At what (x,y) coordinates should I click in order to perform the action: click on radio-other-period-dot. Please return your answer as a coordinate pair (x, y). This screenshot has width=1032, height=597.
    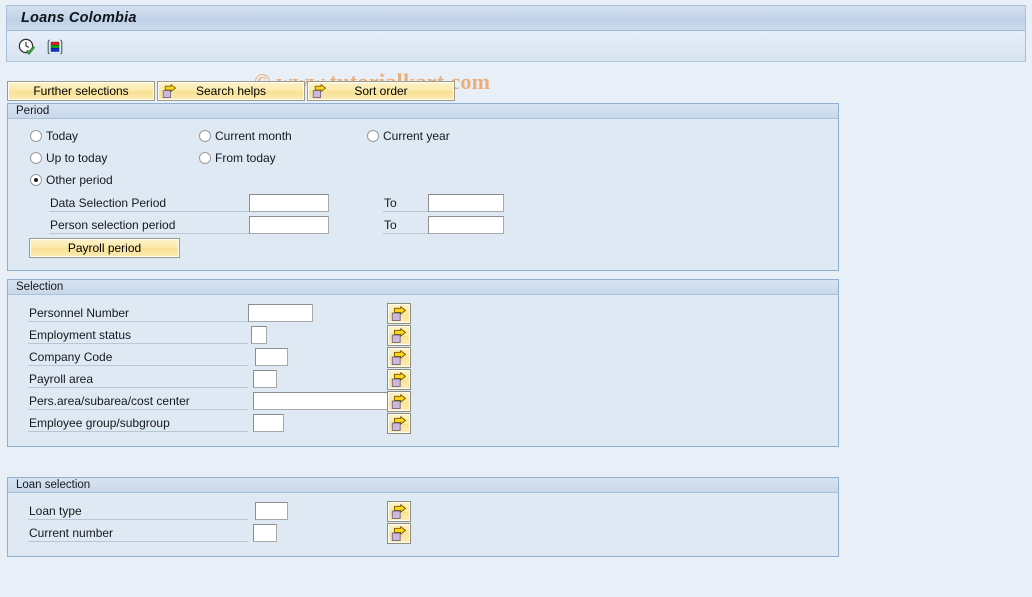
    Looking at the image, I should click on (36, 180).